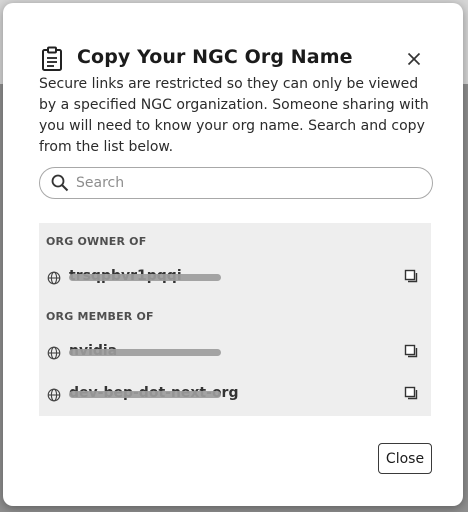  I want to click on list-item: nvidia, so click(235, 352).